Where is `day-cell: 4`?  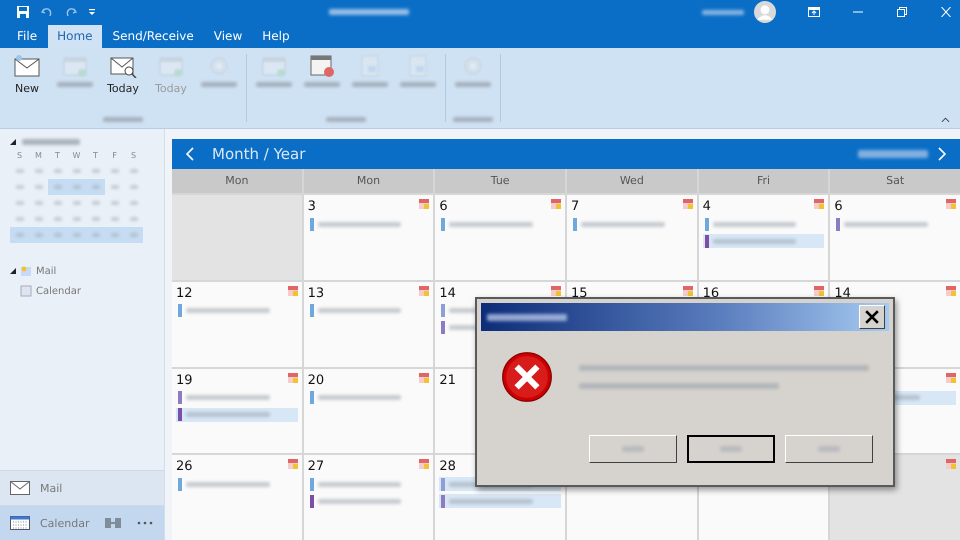
day-cell: 4 is located at coordinates (763, 237).